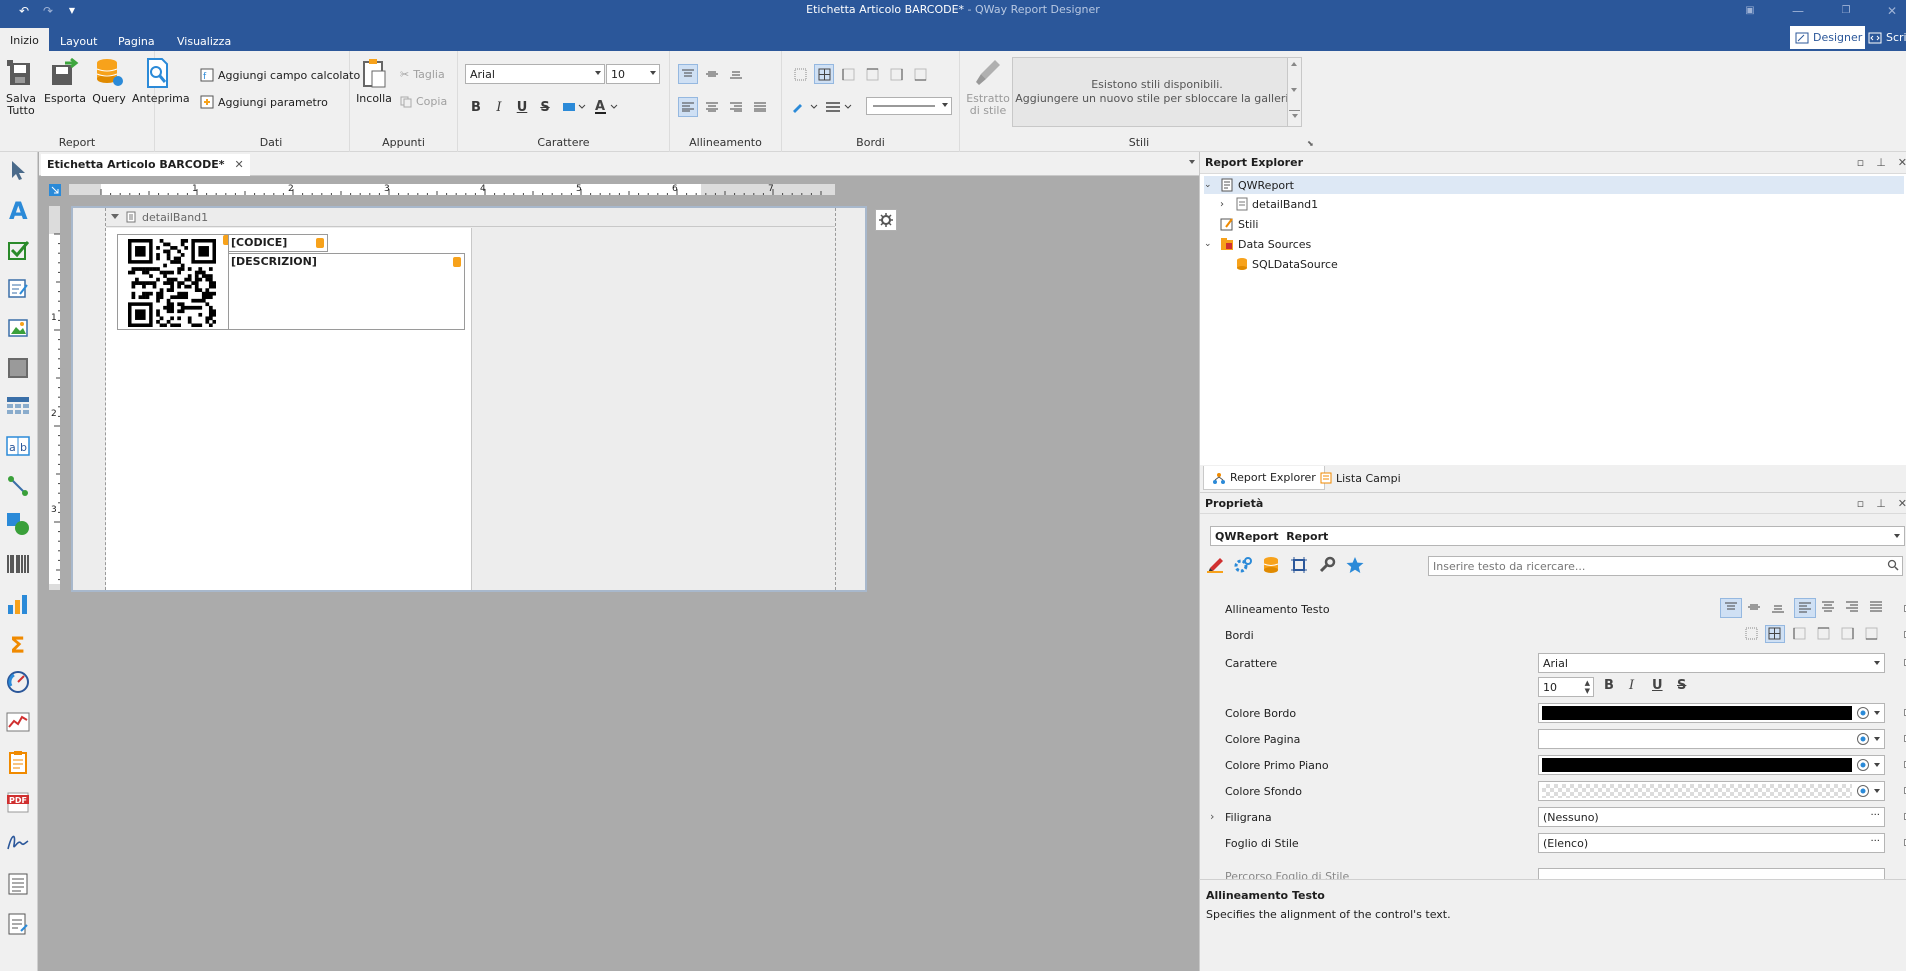  What do you see at coordinates (1711, 817) in the screenshot?
I see `watermark-editor: (Nessuno) ···` at bounding box center [1711, 817].